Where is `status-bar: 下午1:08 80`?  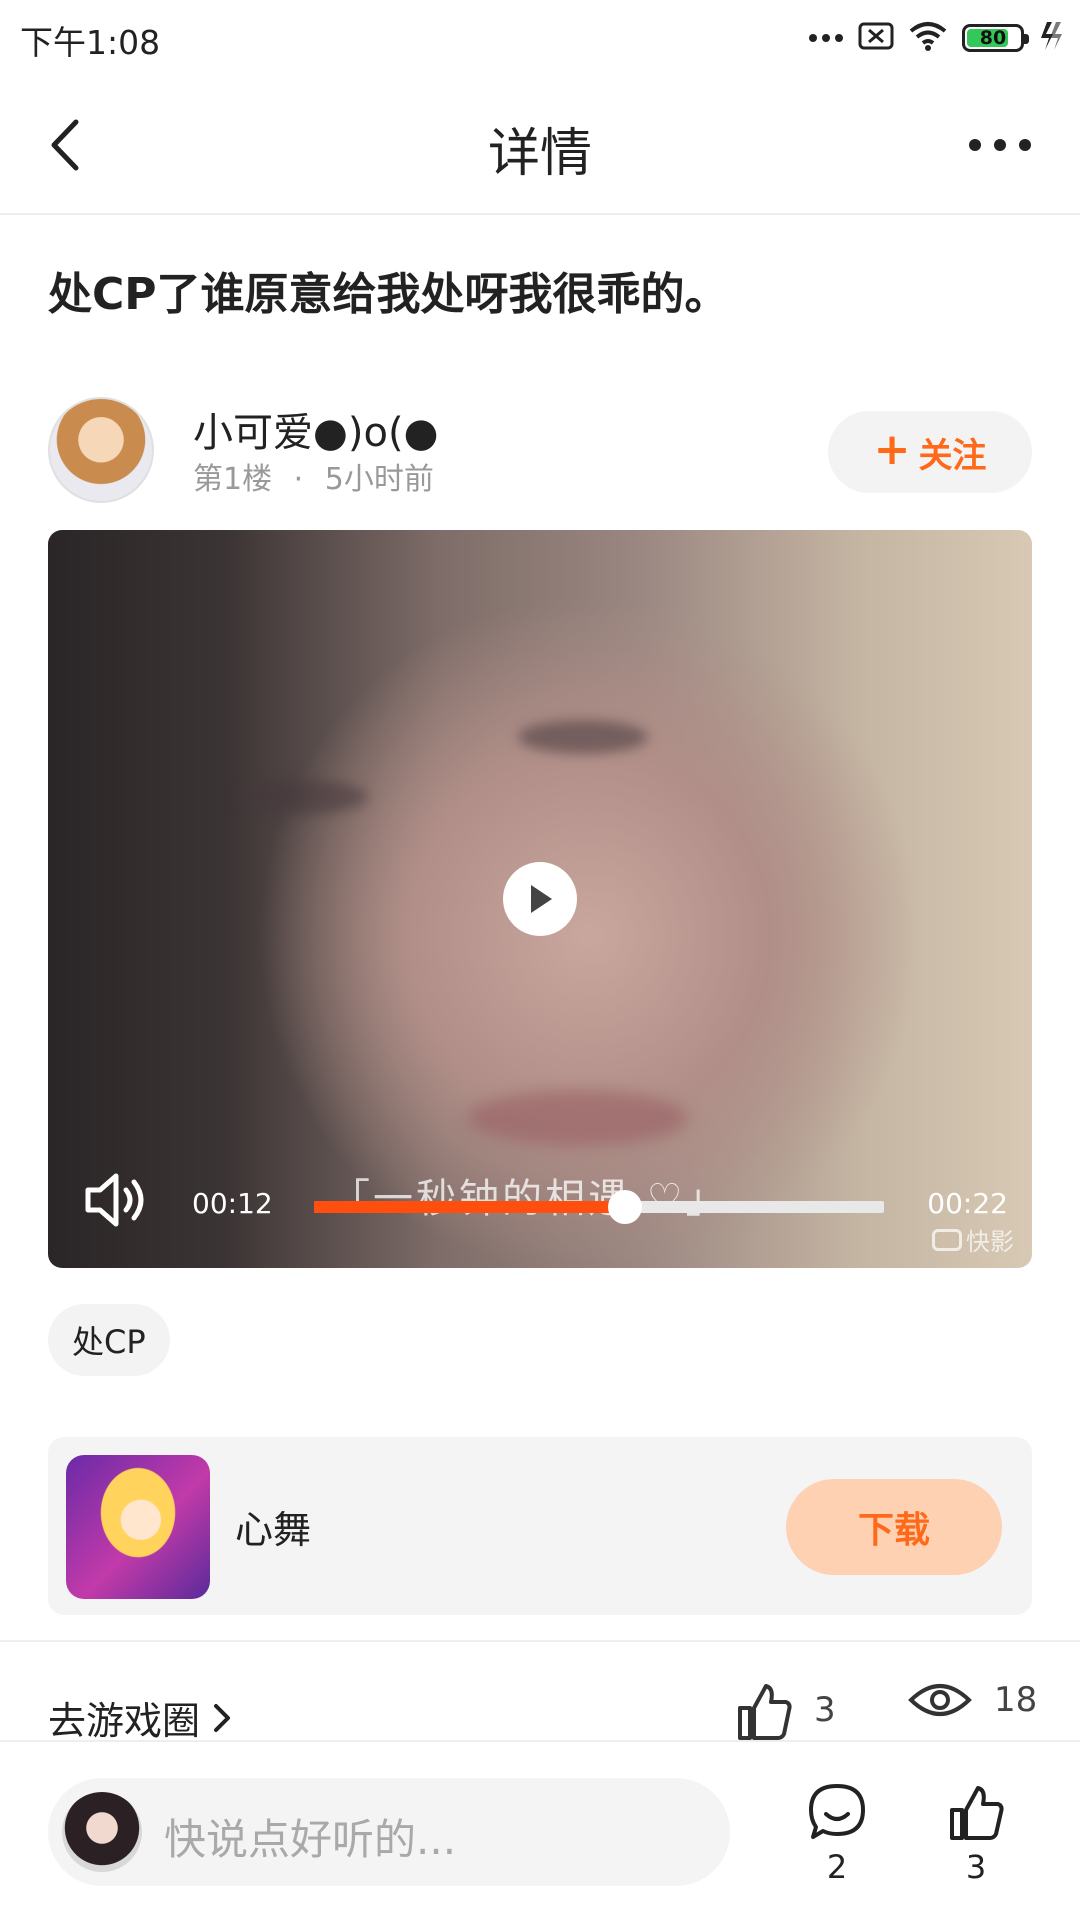 status-bar: 下午1:08 80 is located at coordinates (540, 37).